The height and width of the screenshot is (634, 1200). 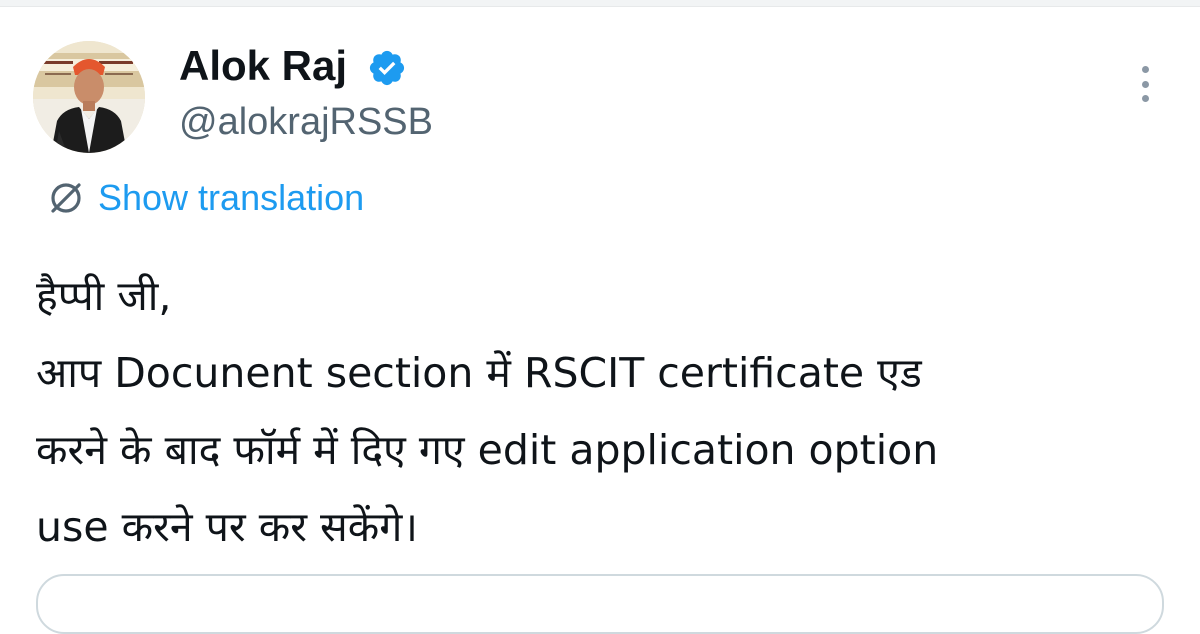 I want to click on avatar, so click(x=89, y=97).